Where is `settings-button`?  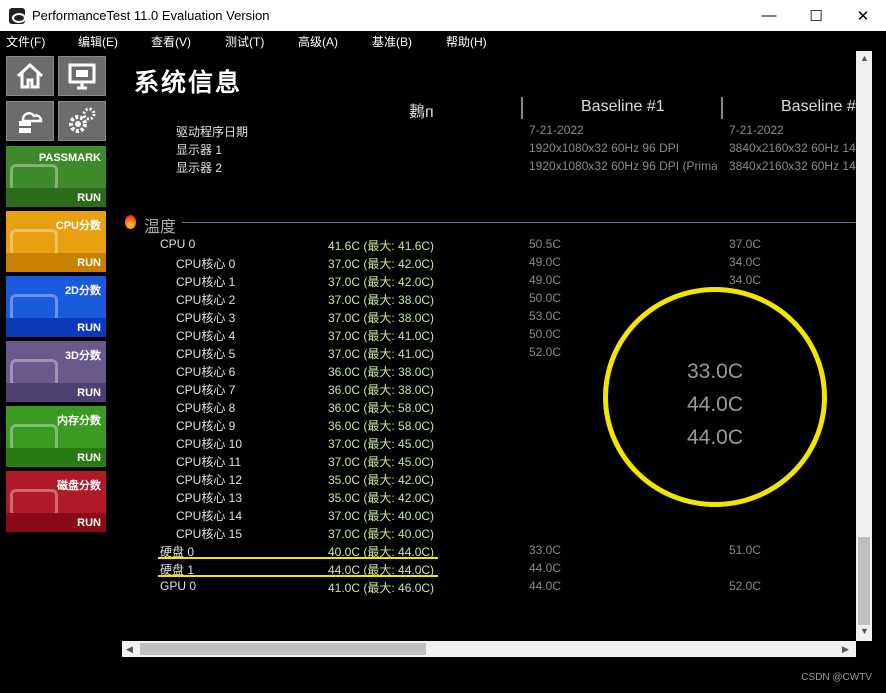 settings-button is located at coordinates (82, 121).